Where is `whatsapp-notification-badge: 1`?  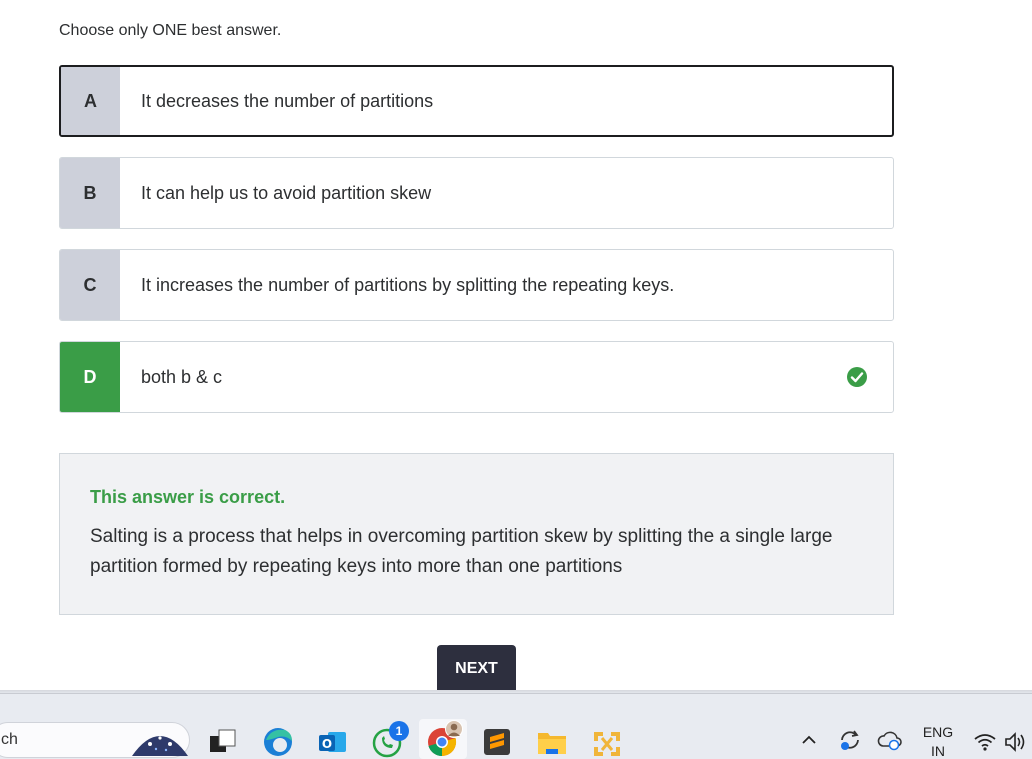
whatsapp-notification-badge: 1 is located at coordinates (399, 731).